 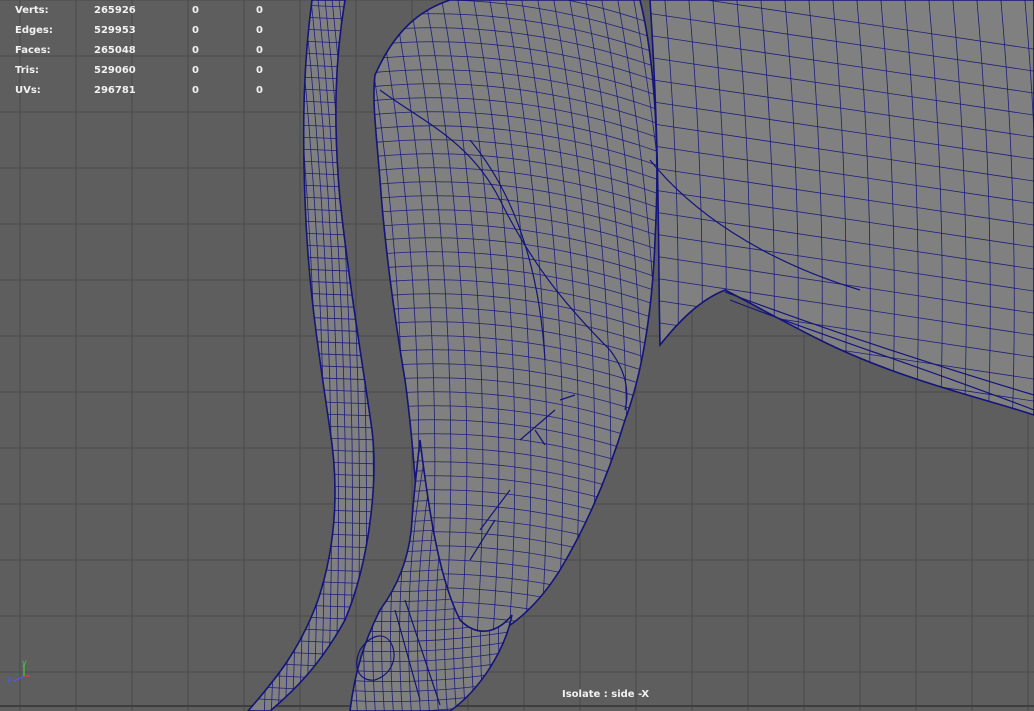 What do you see at coordinates (606, 694) in the screenshot?
I see `isolate-status-label: Isolate : side -X` at bounding box center [606, 694].